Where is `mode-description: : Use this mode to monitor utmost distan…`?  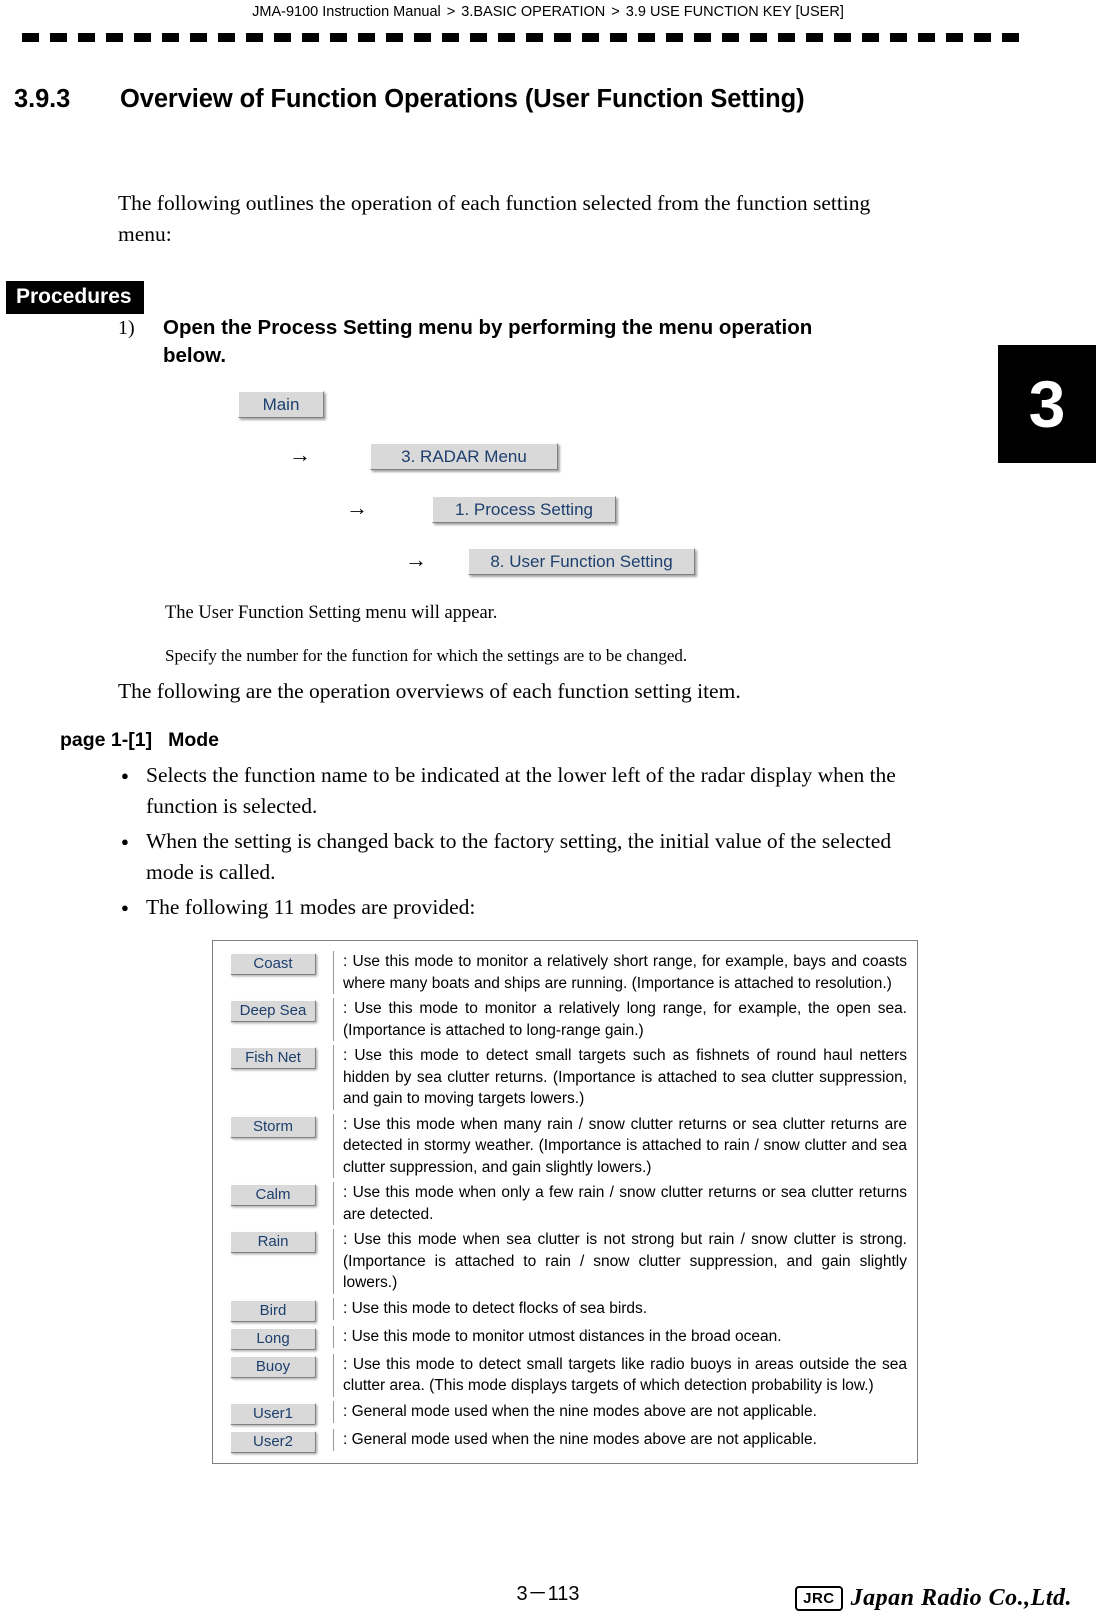 mode-description: : Use this mode to monitor utmost distan… is located at coordinates (625, 1336).